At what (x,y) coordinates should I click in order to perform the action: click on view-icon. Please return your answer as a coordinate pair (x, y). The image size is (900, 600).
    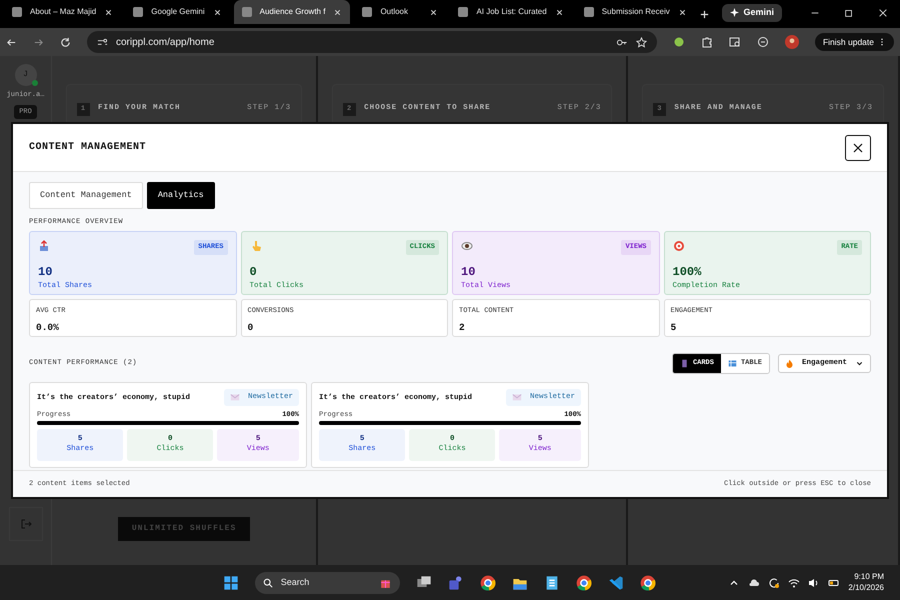
    Looking at the image, I should click on (467, 246).